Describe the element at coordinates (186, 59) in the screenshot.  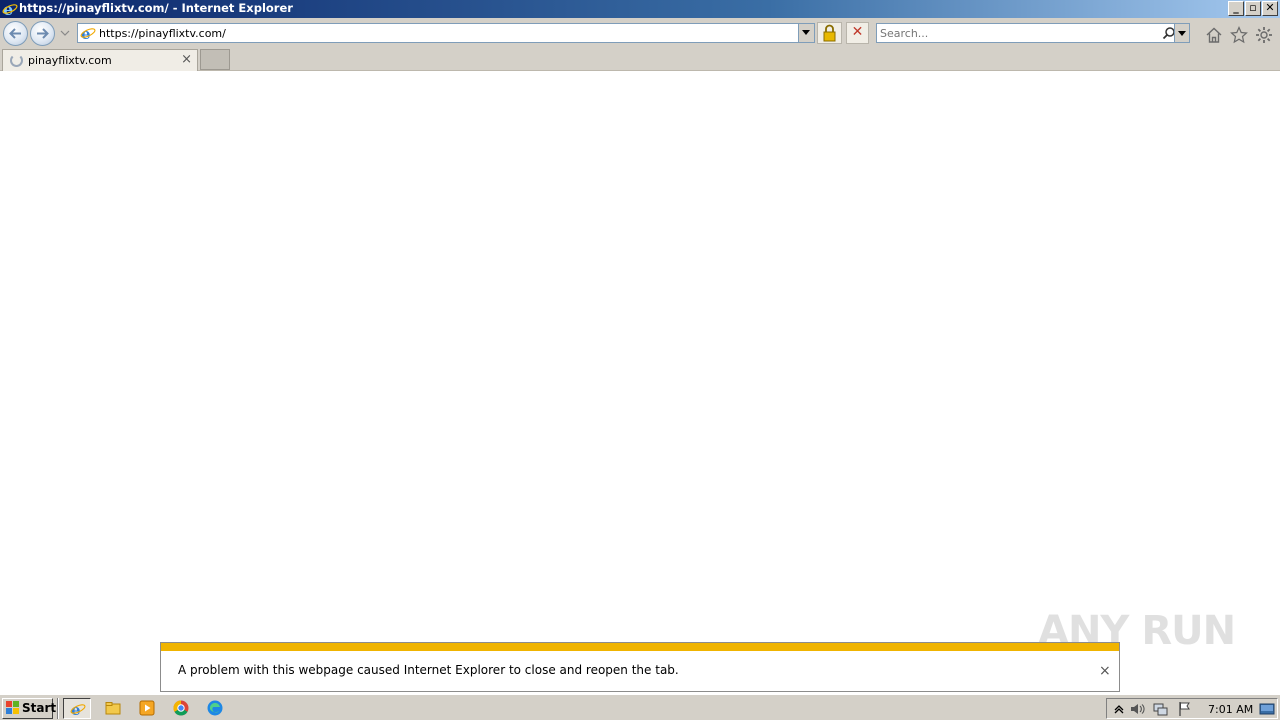
I see `tab-close-button: ×` at that location.